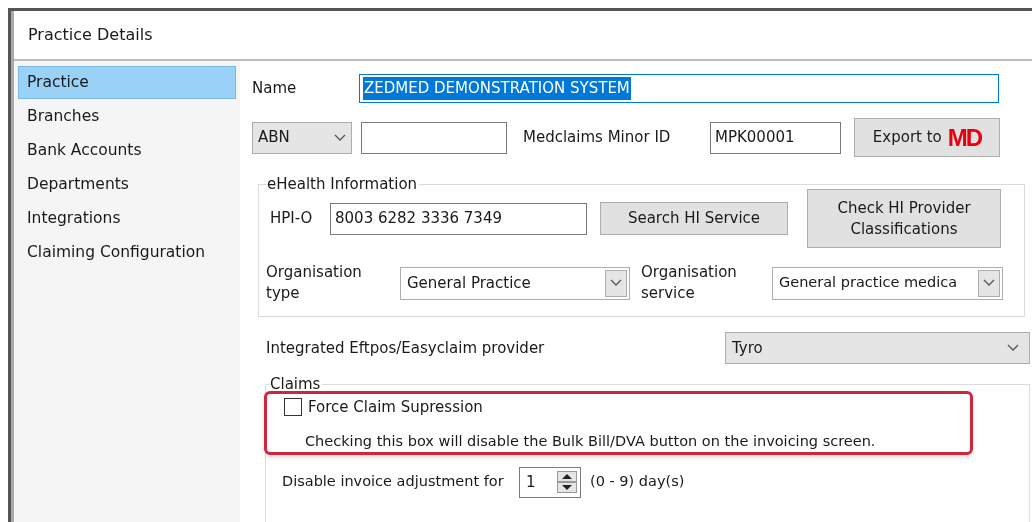 The height and width of the screenshot is (522, 1032). Describe the element at coordinates (127, 116) in the screenshot. I see `sidebar-item: Branches` at that location.